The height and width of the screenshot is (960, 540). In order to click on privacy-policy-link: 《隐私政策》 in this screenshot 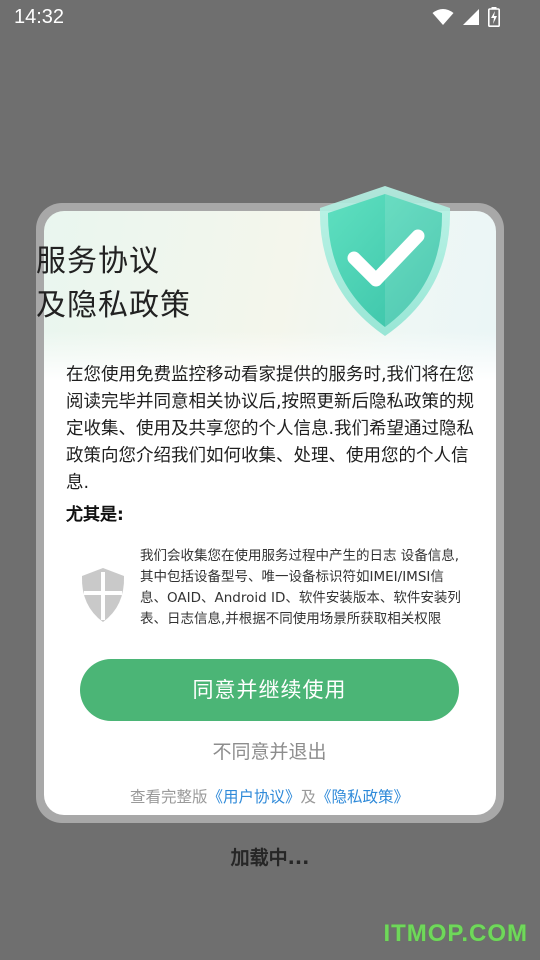, I will do `click(362, 797)`.